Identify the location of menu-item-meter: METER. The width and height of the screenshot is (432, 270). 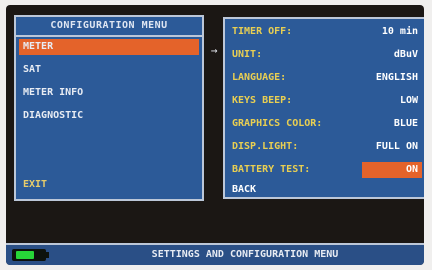
(109, 47).